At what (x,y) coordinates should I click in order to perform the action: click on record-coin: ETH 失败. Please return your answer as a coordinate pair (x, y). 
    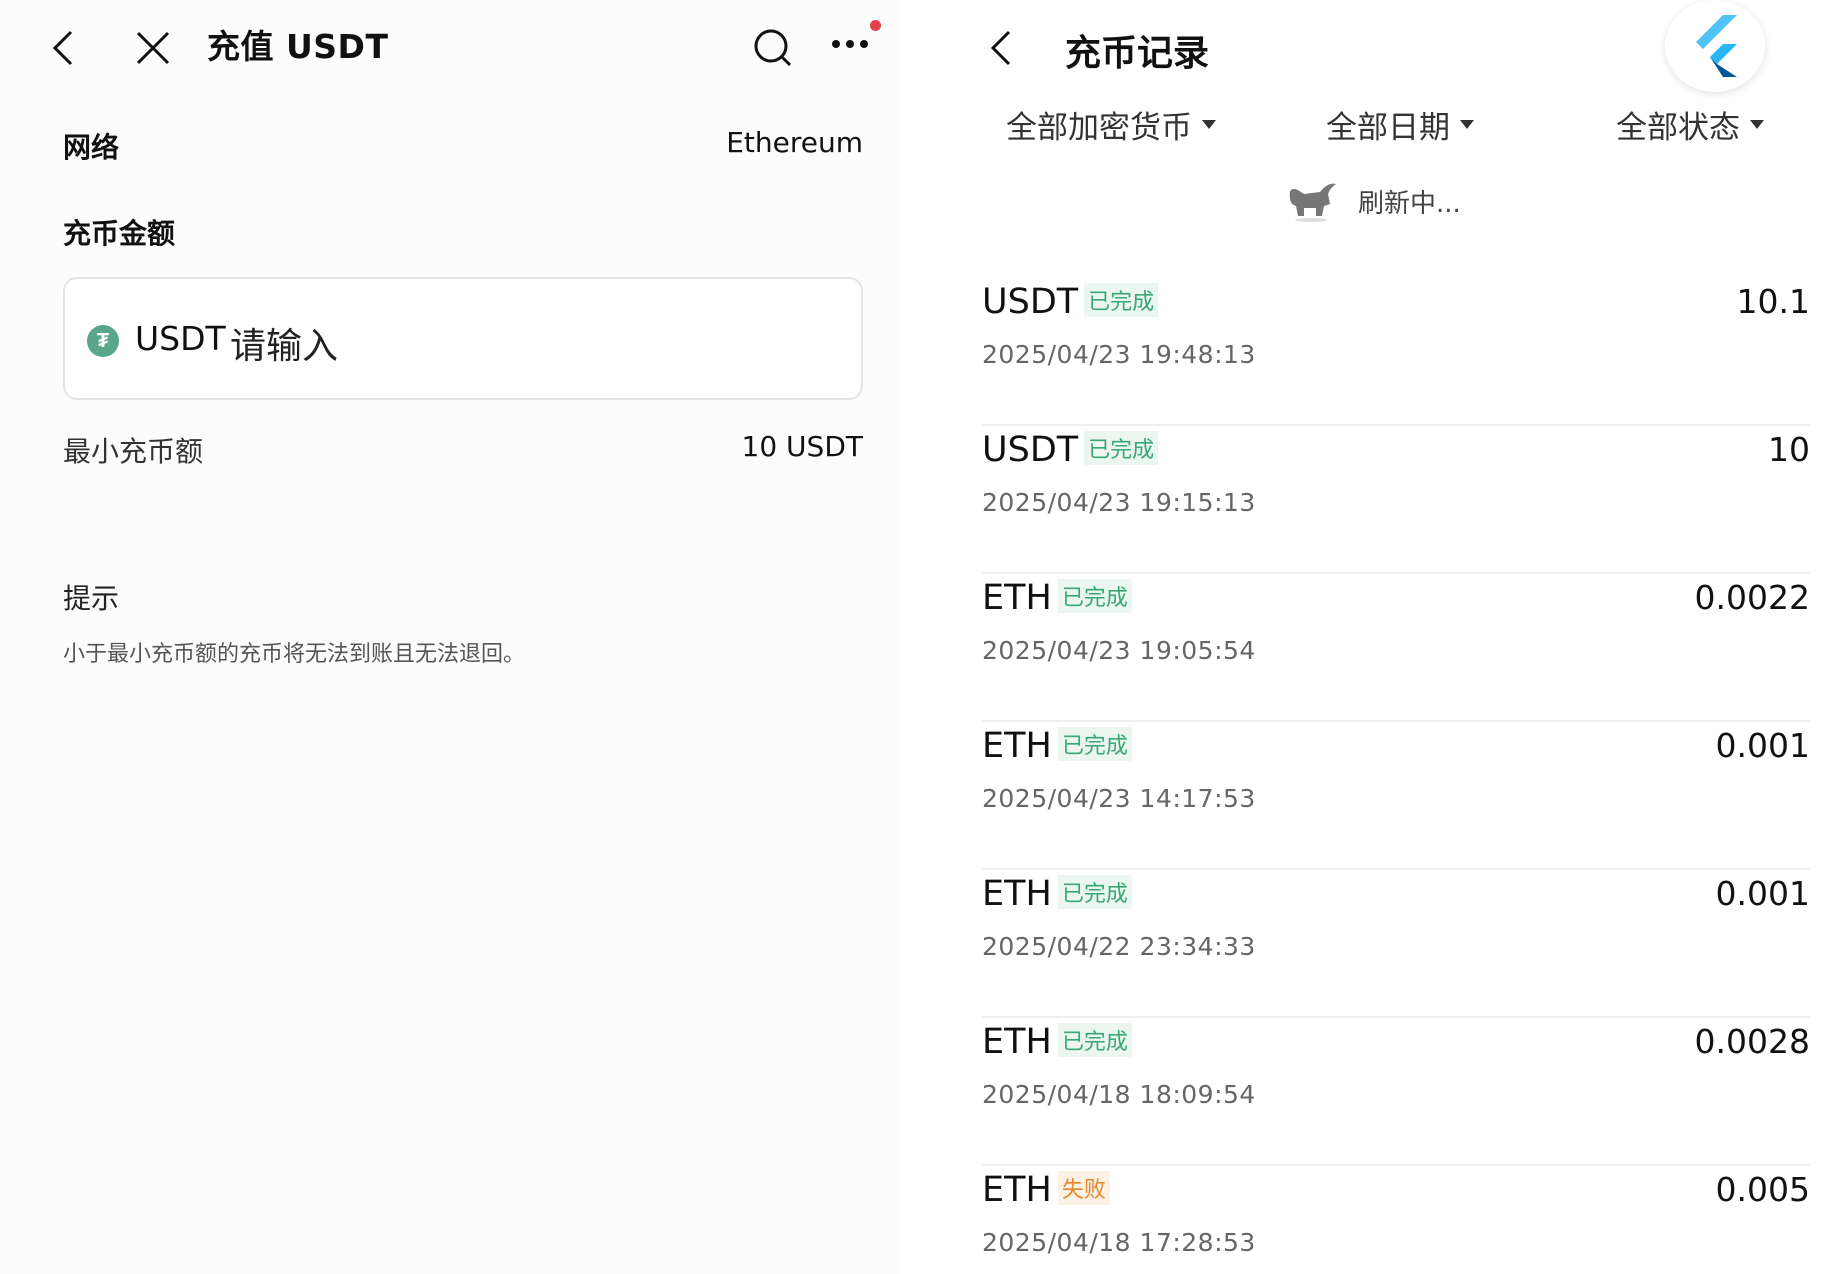
    Looking at the image, I should click on (1046, 1190).